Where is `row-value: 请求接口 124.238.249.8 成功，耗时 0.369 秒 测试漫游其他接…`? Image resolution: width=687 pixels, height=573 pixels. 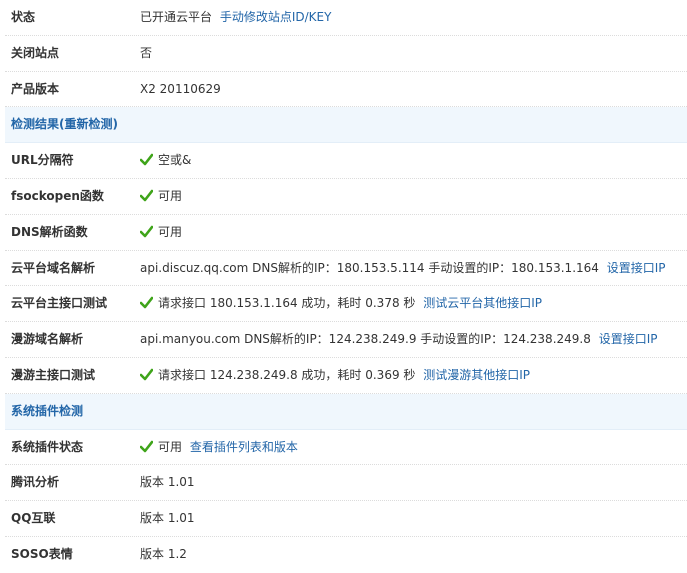
row-value: 请求接口 124.238.249.8 成功，耗时 0.369 秒 测试漫游其他接… is located at coordinates (335, 375).